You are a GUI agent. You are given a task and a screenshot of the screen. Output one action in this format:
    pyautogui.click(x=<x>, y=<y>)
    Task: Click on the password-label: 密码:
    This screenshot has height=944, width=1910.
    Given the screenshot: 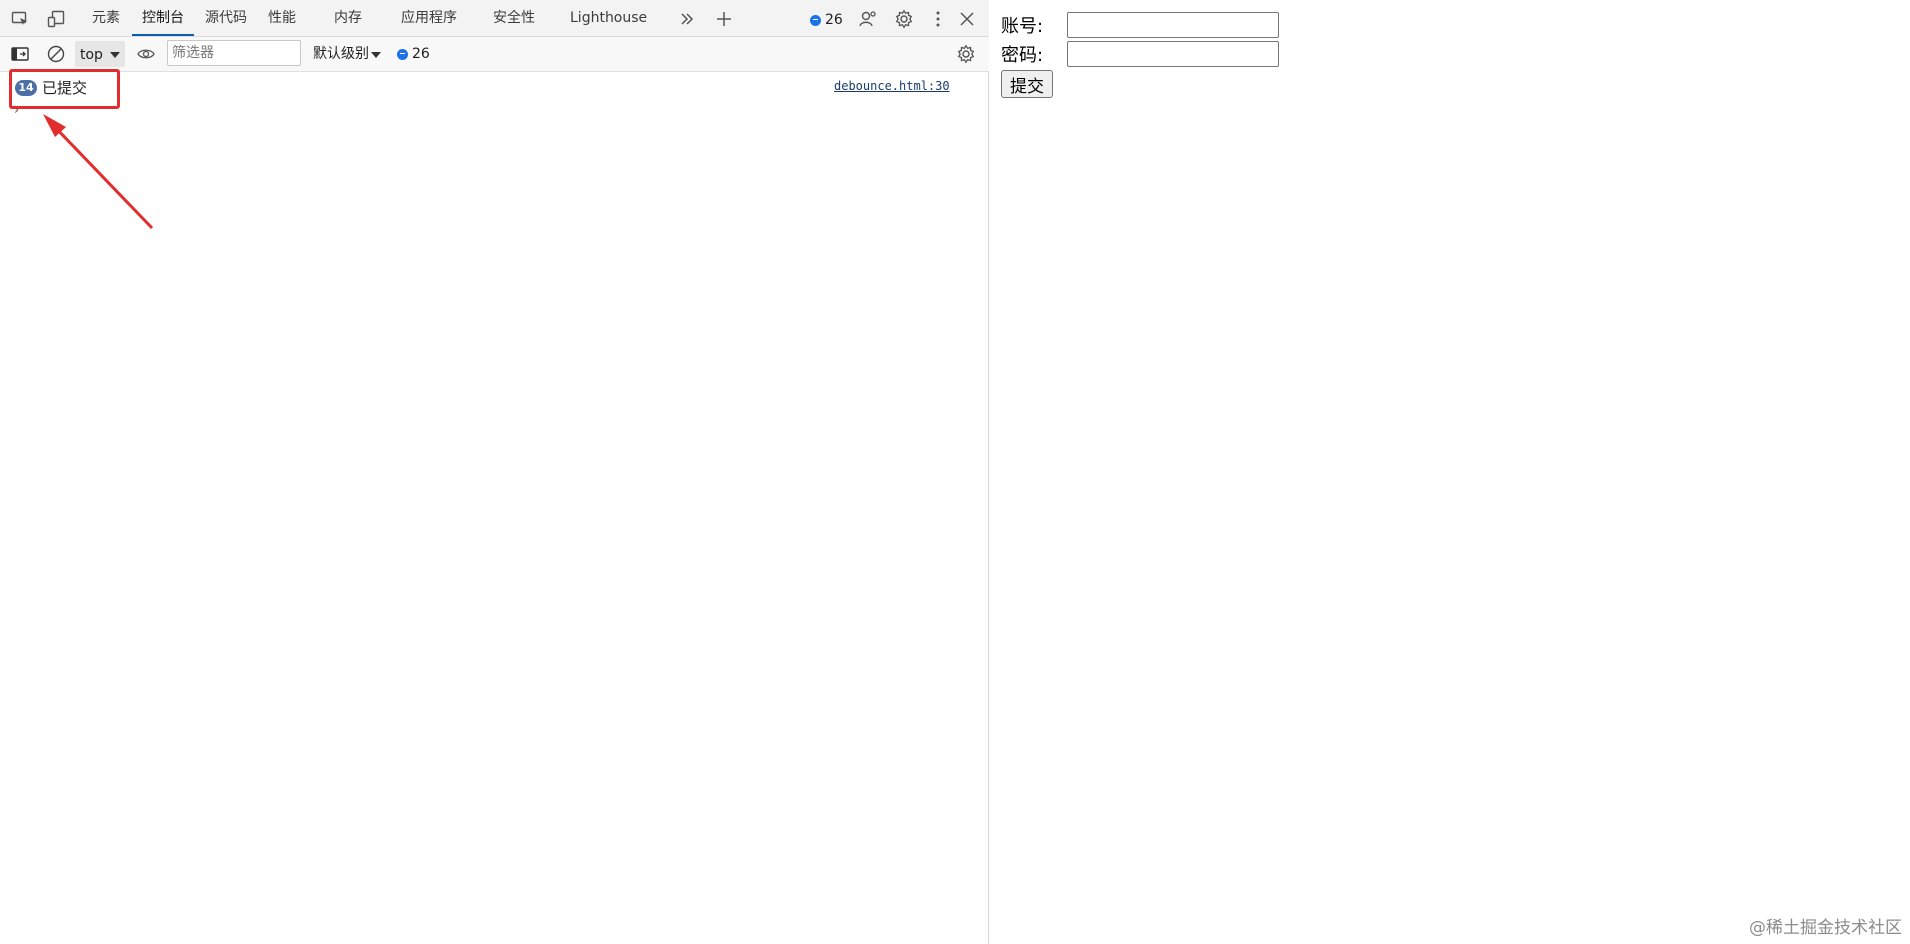 What is the action you would take?
    pyautogui.click(x=1022, y=55)
    